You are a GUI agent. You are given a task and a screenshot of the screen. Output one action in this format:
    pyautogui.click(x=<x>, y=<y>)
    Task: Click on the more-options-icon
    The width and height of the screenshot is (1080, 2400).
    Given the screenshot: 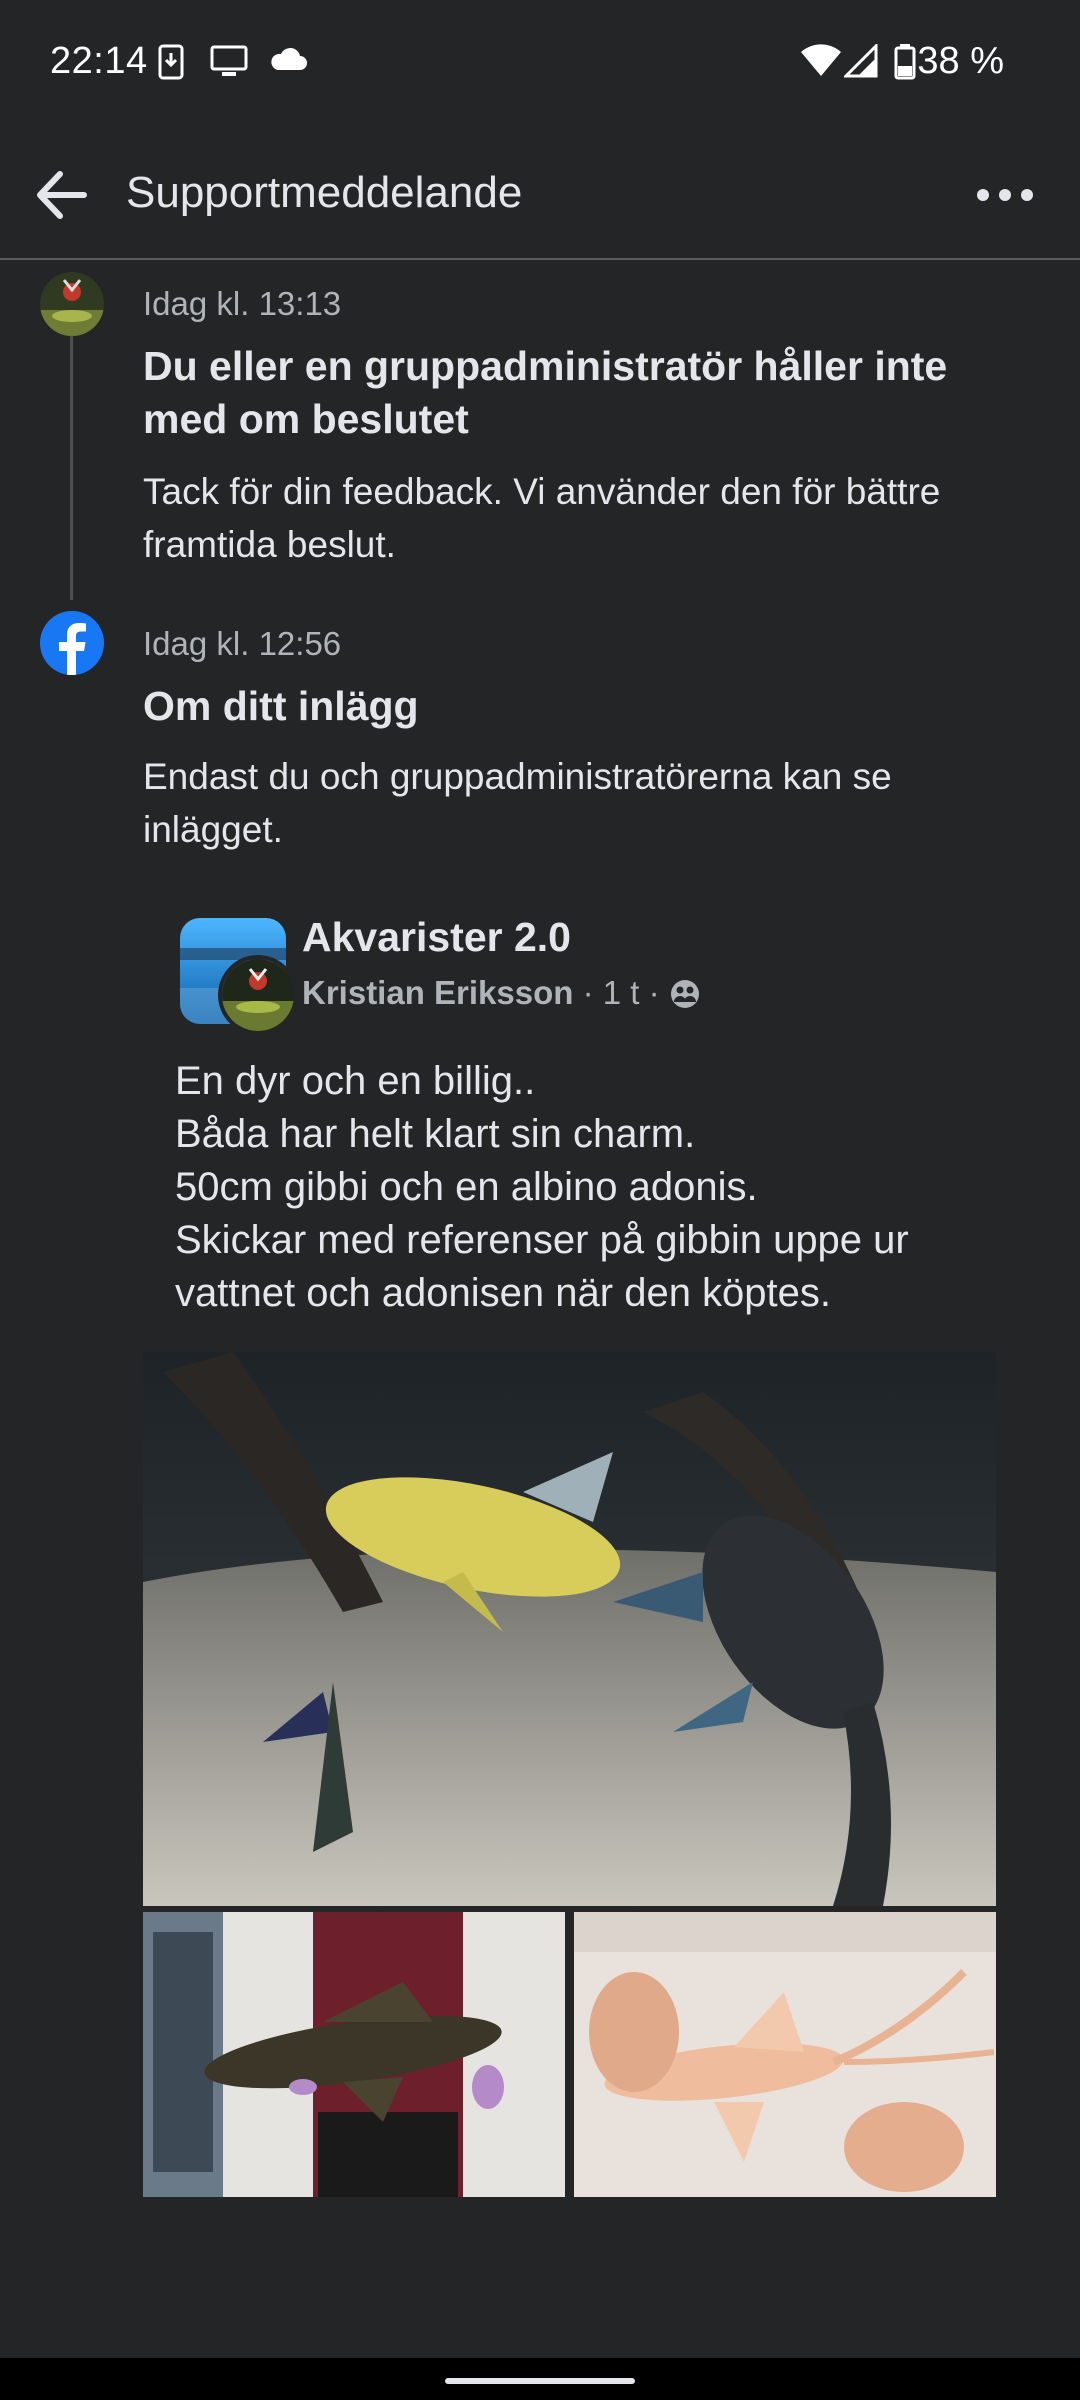 What is the action you would take?
    pyautogui.click(x=1005, y=195)
    